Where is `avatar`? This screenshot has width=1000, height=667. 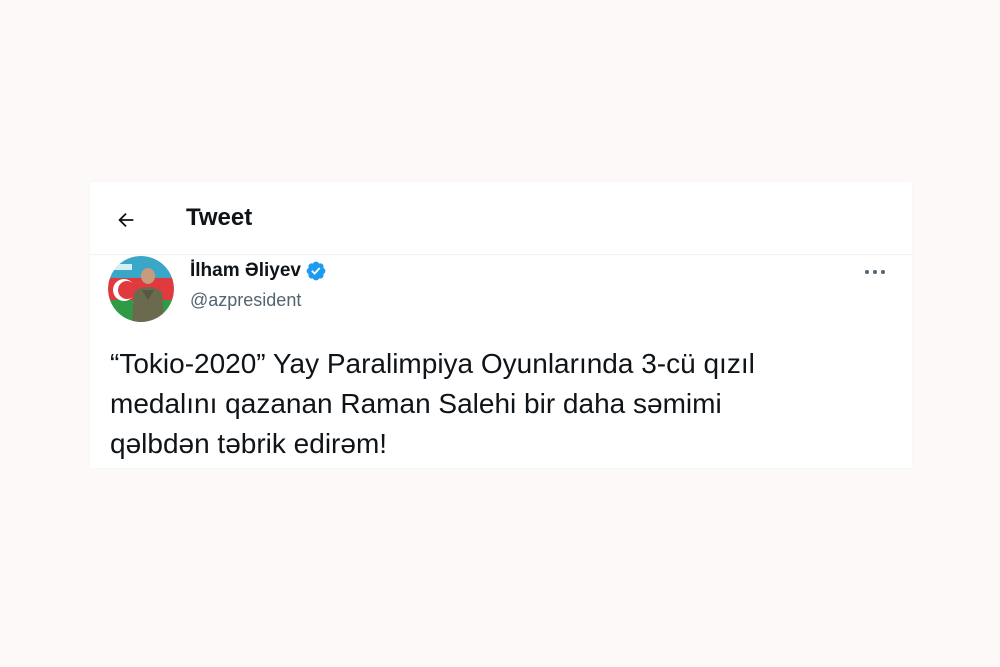
avatar is located at coordinates (141, 289).